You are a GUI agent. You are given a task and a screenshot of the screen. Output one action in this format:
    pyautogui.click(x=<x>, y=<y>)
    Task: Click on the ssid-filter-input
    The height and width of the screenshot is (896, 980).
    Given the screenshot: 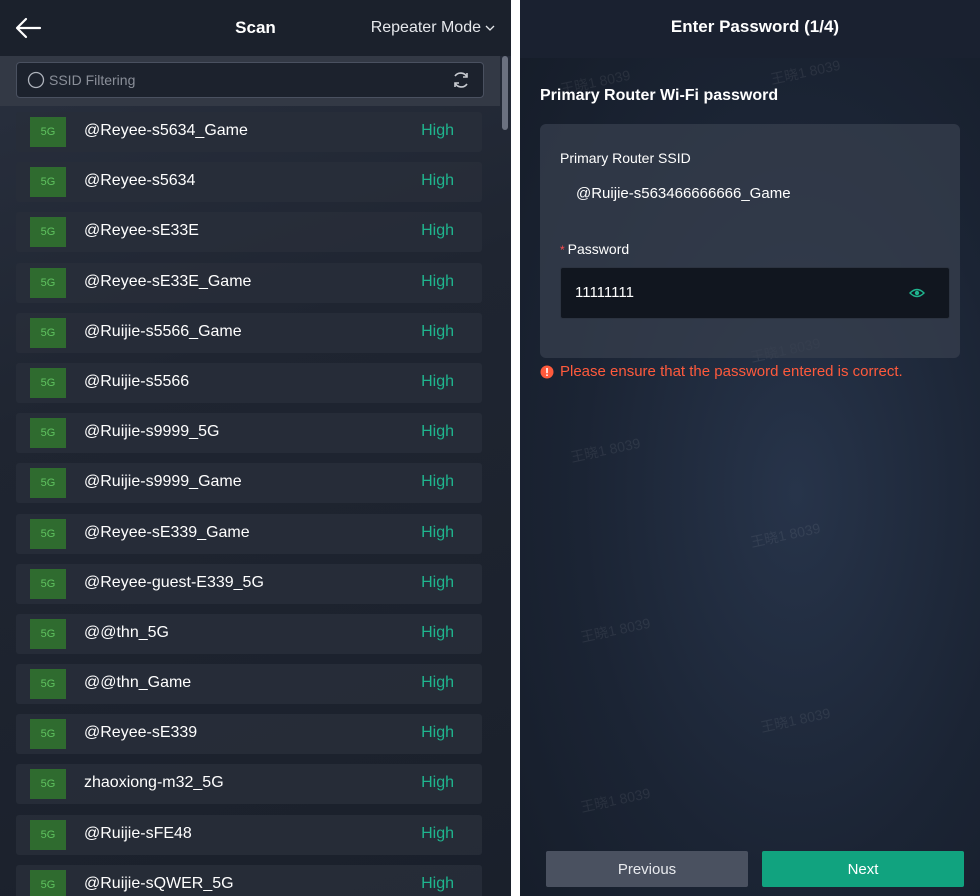 What is the action you would take?
    pyautogui.click(x=244, y=80)
    